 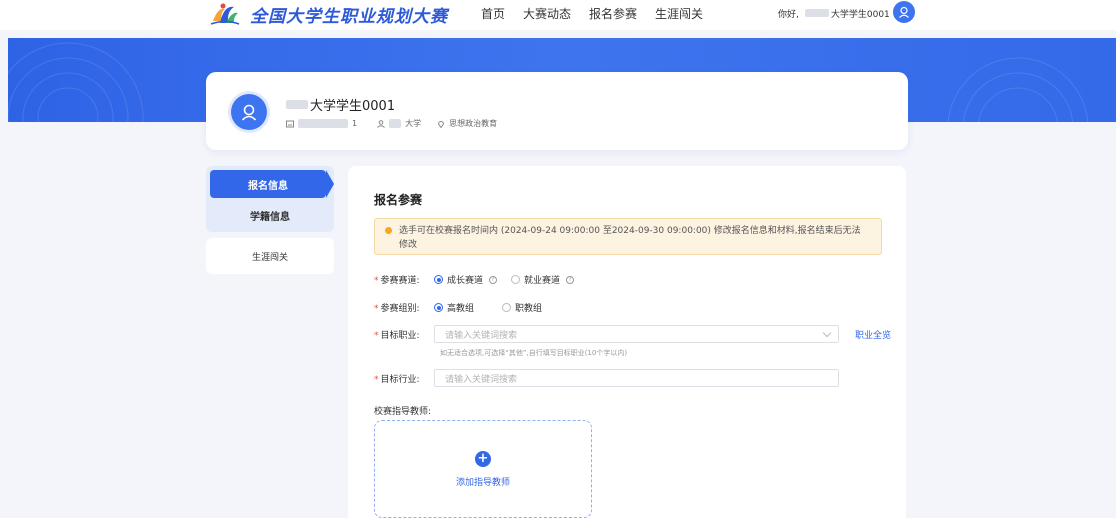 What do you see at coordinates (481, 335) in the screenshot?
I see `target-job-placeholder: 请输入关键词搜索` at bounding box center [481, 335].